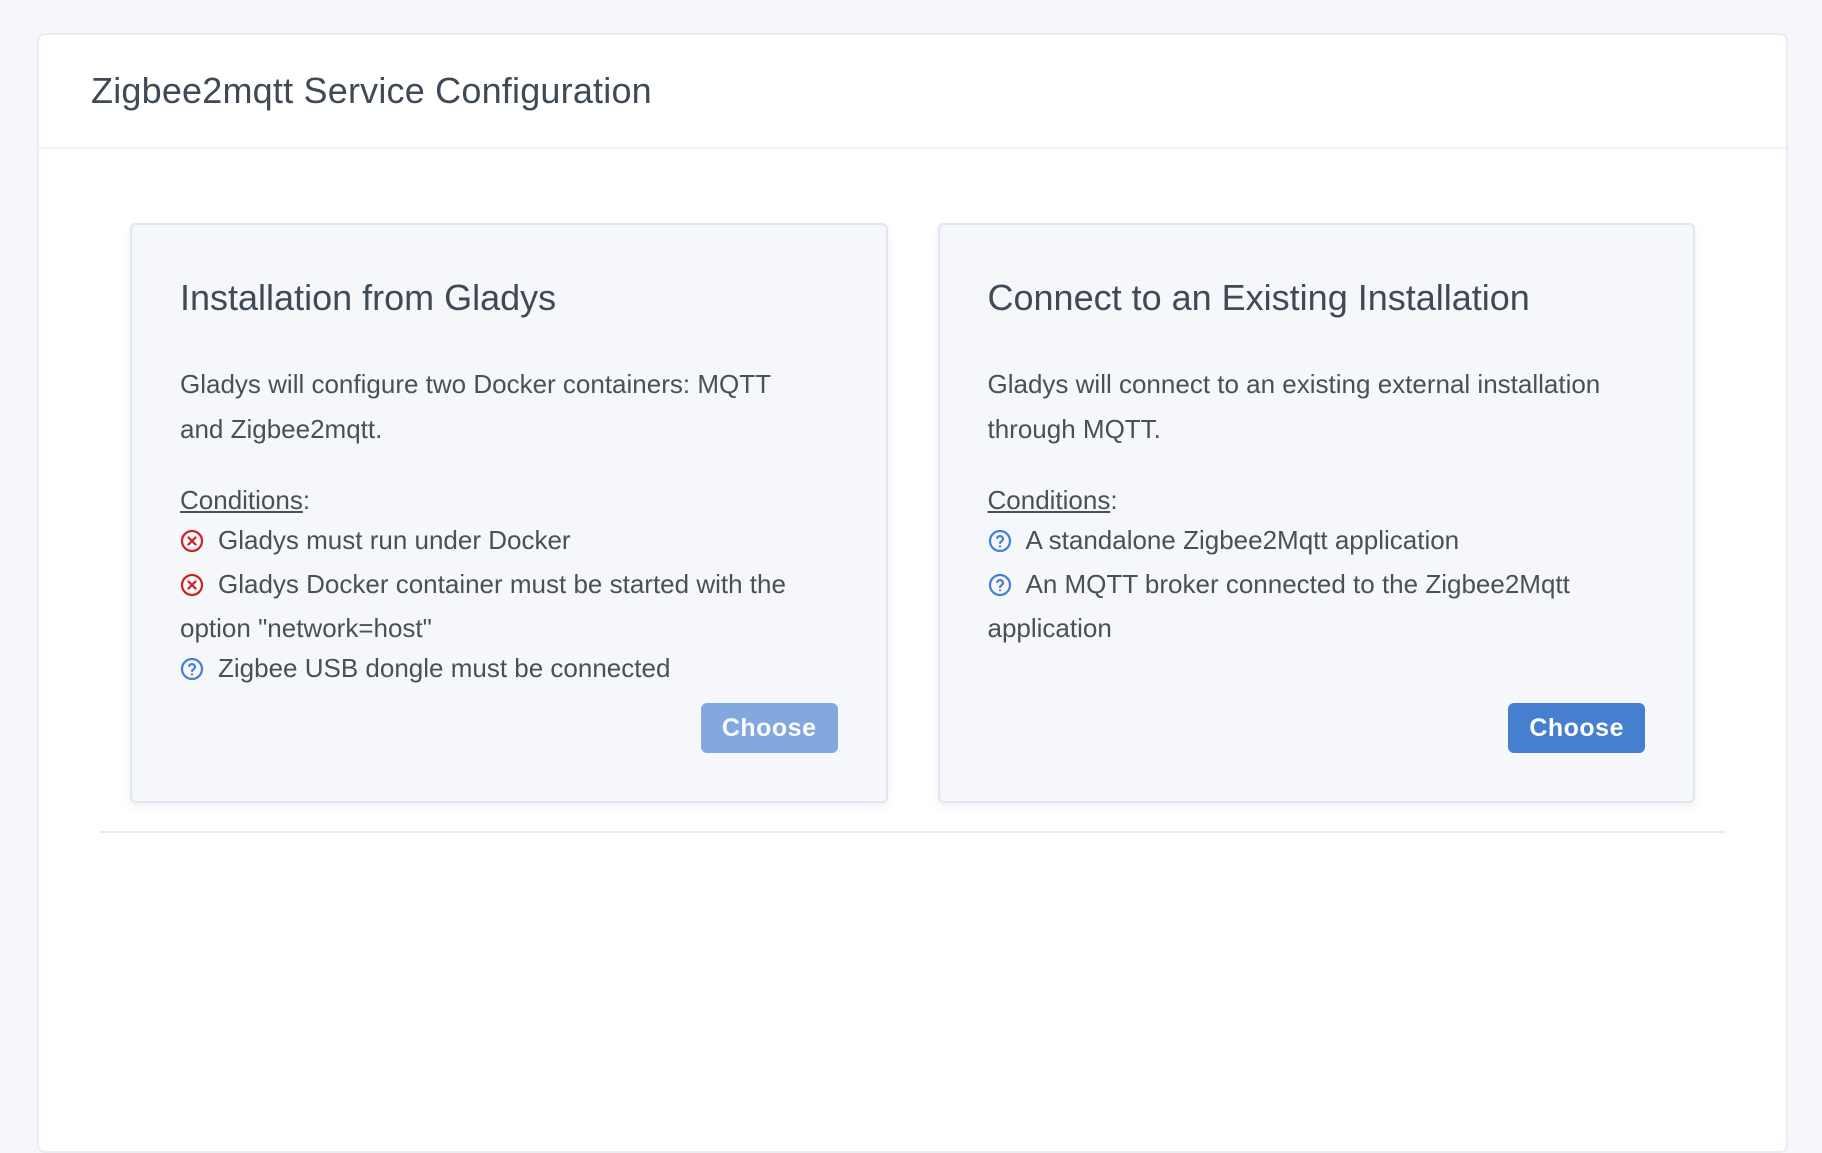  What do you see at coordinates (912, 92) in the screenshot?
I see `card-header: Zigbee2mqtt Service Configuration` at bounding box center [912, 92].